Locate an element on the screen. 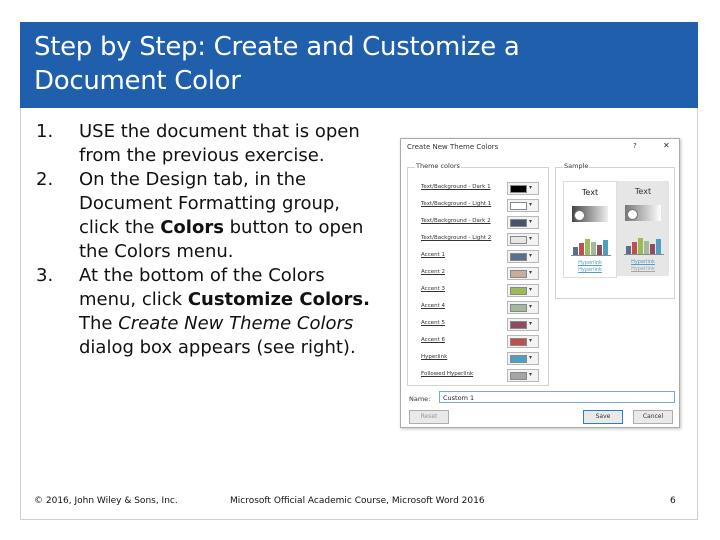 The width and height of the screenshot is (720, 540). title-line-2: Document Color is located at coordinates (137, 81).